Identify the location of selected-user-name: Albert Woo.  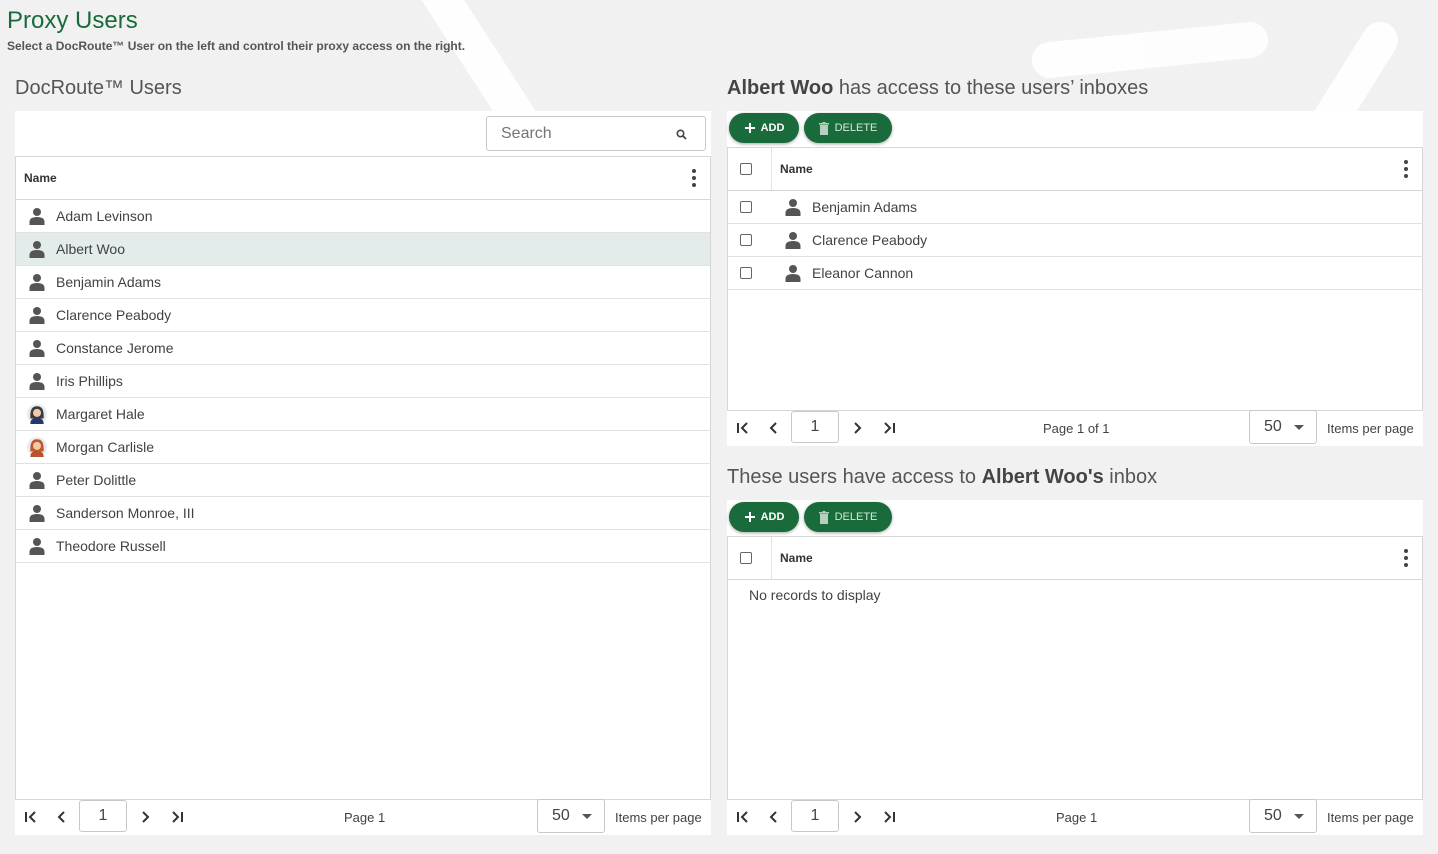
(780, 88).